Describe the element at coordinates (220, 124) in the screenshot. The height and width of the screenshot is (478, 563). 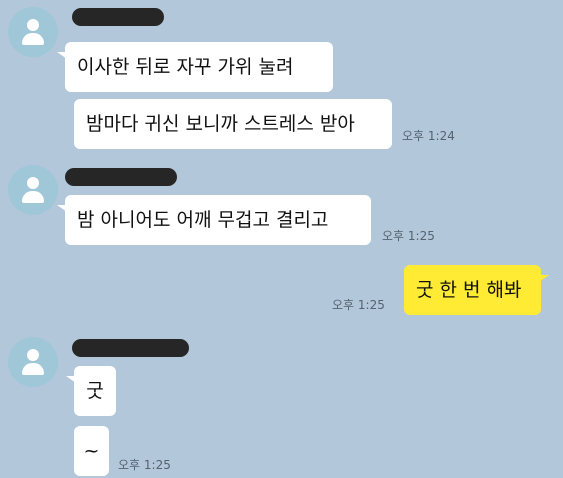
I see `message-text: 밤마다 귀신 보니까 스트레스 받아` at that location.